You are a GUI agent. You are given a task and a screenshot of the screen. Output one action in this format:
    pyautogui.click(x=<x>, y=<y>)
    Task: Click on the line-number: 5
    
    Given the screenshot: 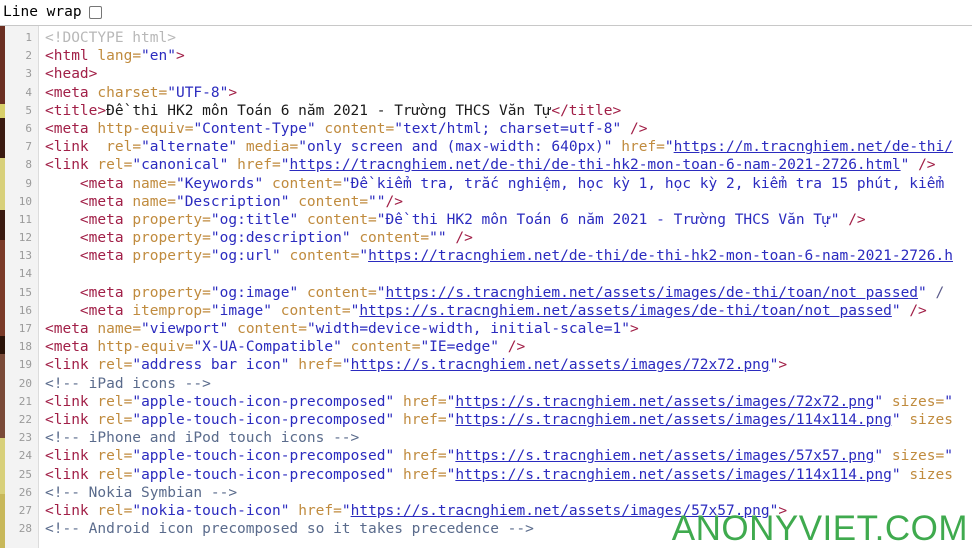 What is the action you would take?
    pyautogui.click(x=28, y=110)
    